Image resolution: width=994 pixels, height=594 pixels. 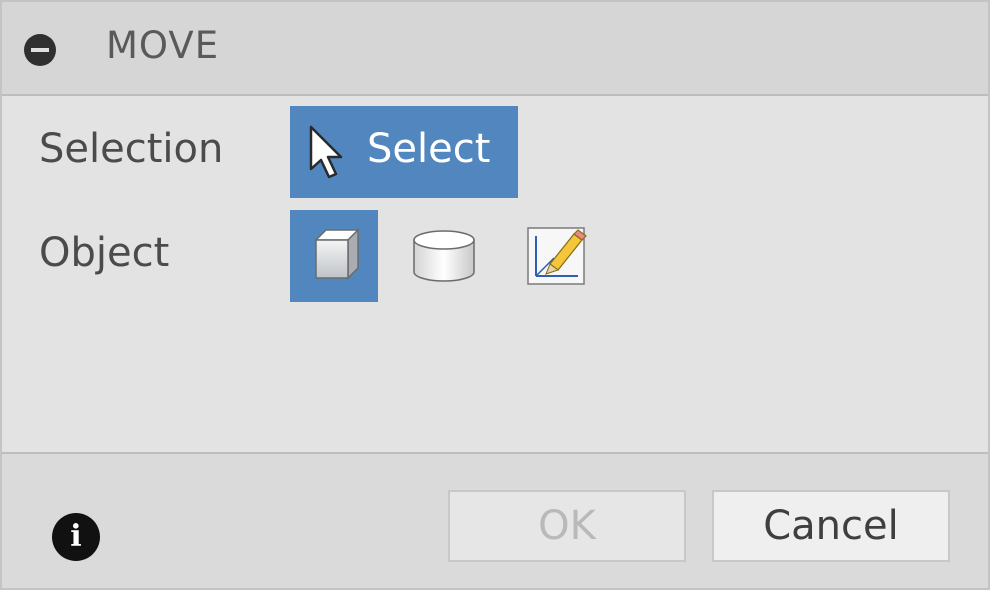 I want to click on body-cube-icon, so click(x=337, y=254).